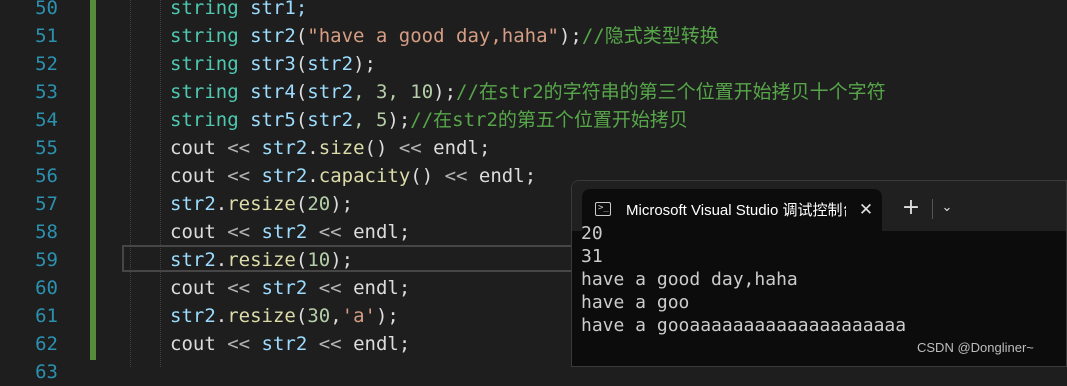 The image size is (1067, 386). Describe the element at coordinates (267, 64) in the screenshot. I see `identifier: str3` at that location.